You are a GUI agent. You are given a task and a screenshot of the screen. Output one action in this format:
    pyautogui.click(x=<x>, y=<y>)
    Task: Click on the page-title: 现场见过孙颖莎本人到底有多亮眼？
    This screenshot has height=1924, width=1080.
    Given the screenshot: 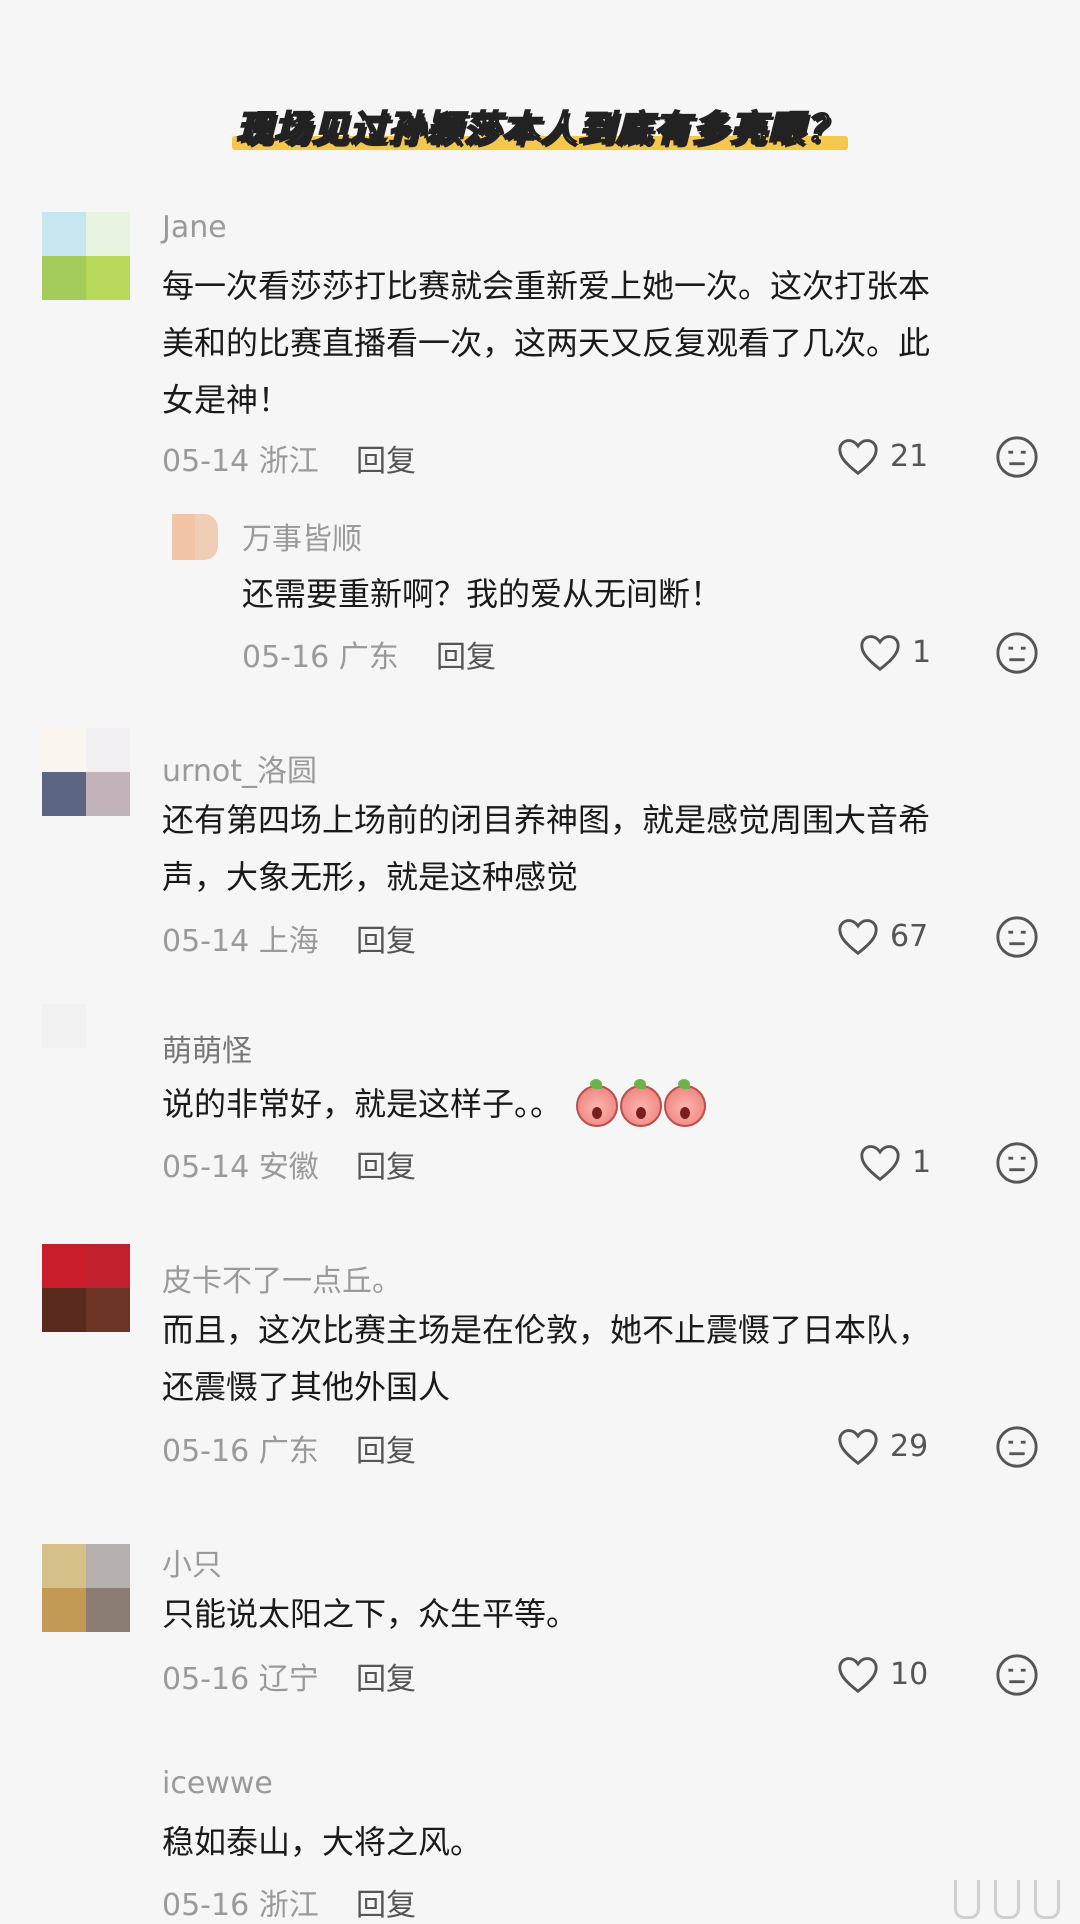 What is the action you would take?
    pyautogui.click(x=540, y=126)
    